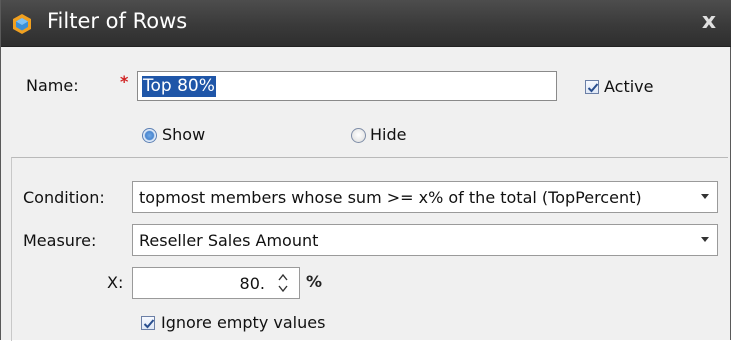 The height and width of the screenshot is (341, 731). Describe the element at coordinates (115, 282) in the screenshot. I see `x-label: X:` at that location.